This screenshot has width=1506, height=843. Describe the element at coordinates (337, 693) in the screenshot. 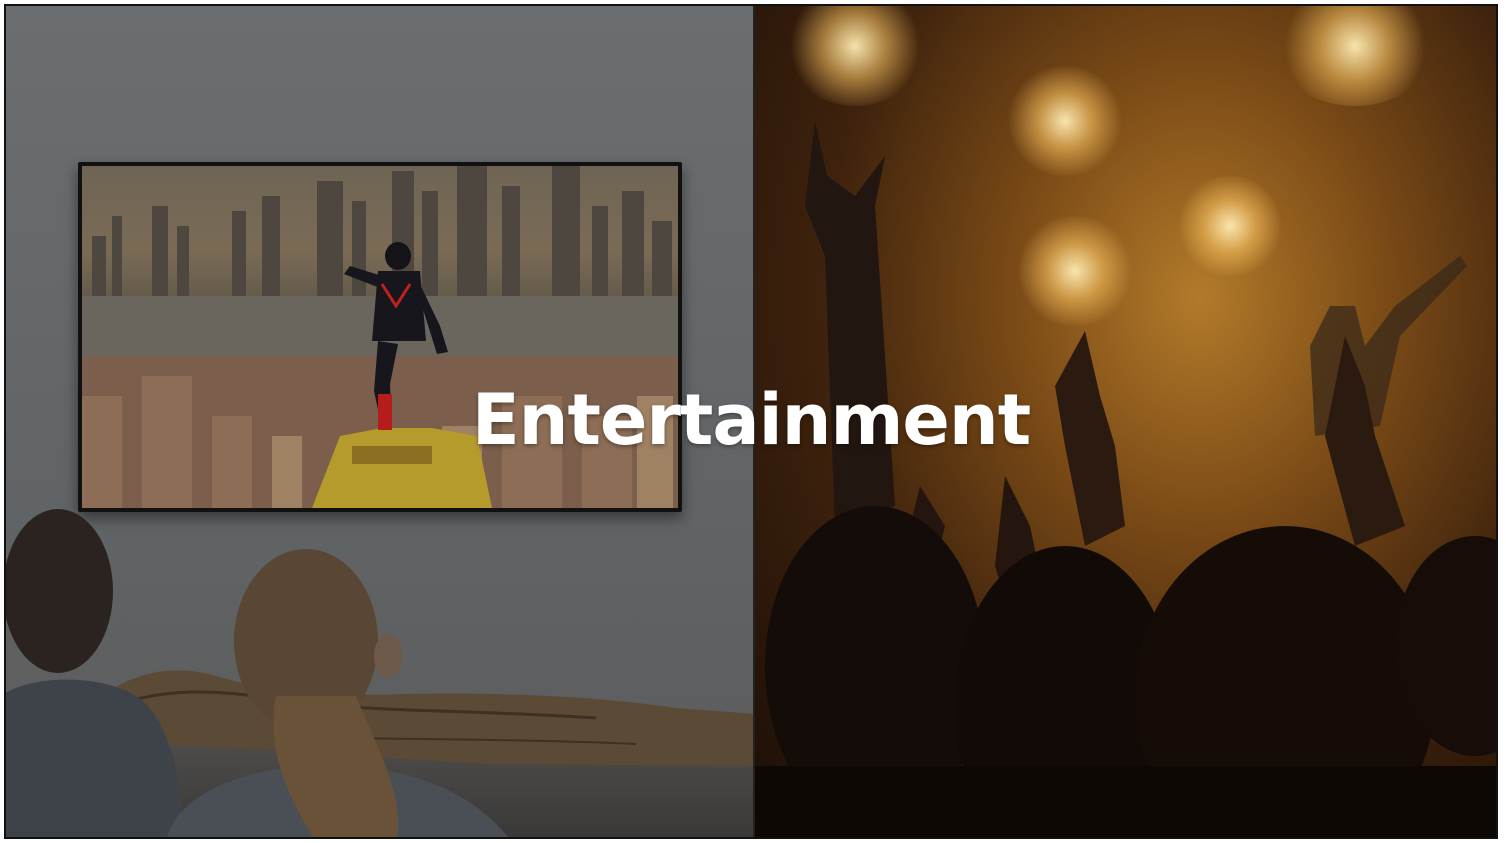

I see `female-viewer-icon` at that location.